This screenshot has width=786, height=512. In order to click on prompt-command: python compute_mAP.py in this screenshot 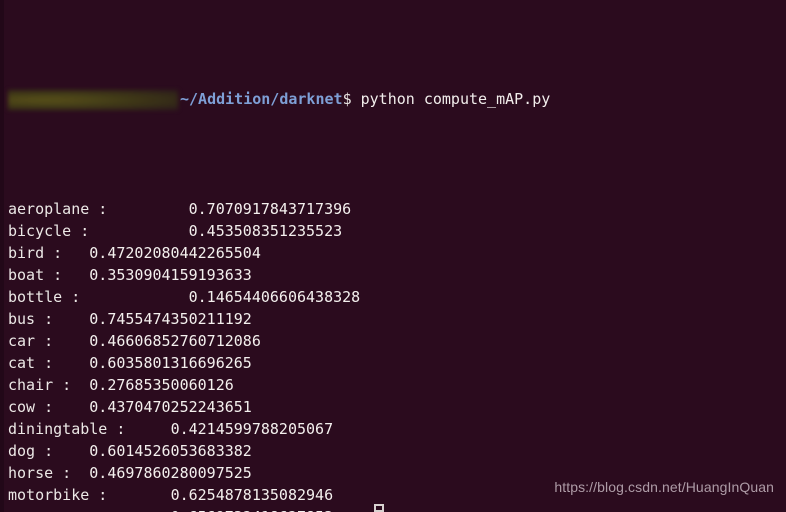, I will do `click(451, 99)`.